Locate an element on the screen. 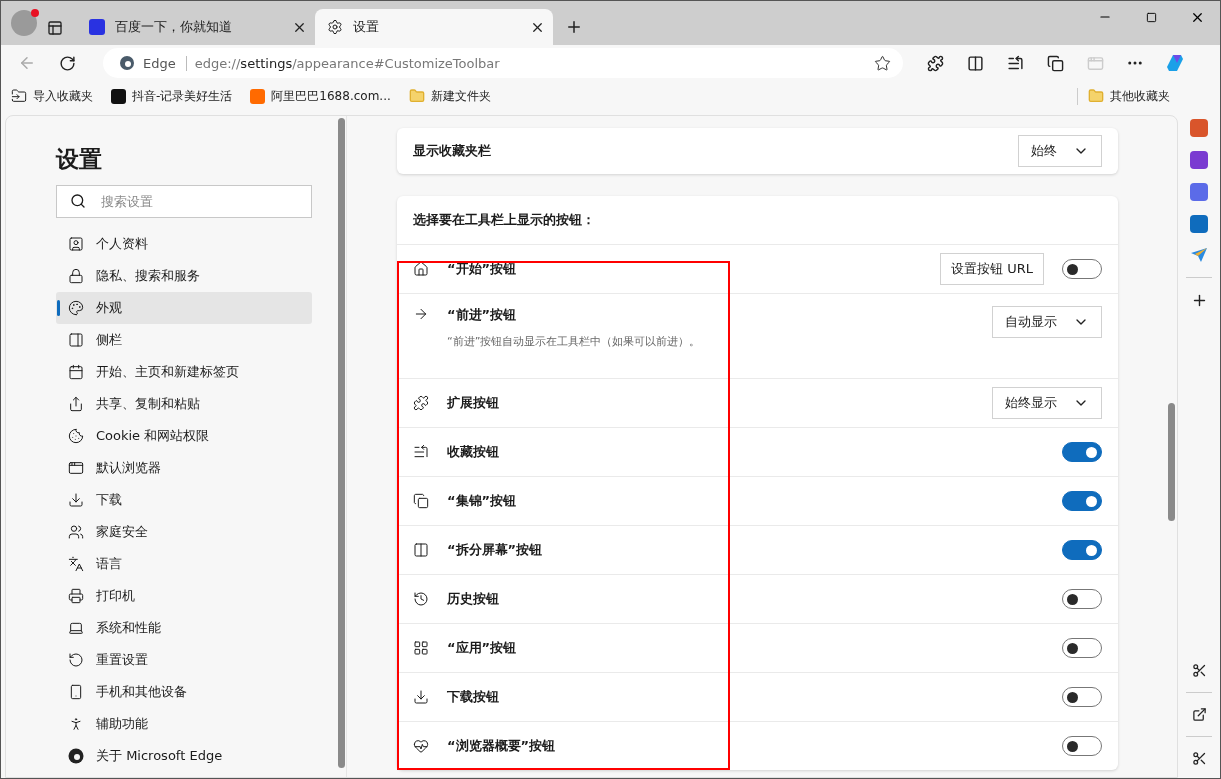 Image resolution: width=1221 pixels, height=779 pixels. printer-icon is located at coordinates (76, 596).